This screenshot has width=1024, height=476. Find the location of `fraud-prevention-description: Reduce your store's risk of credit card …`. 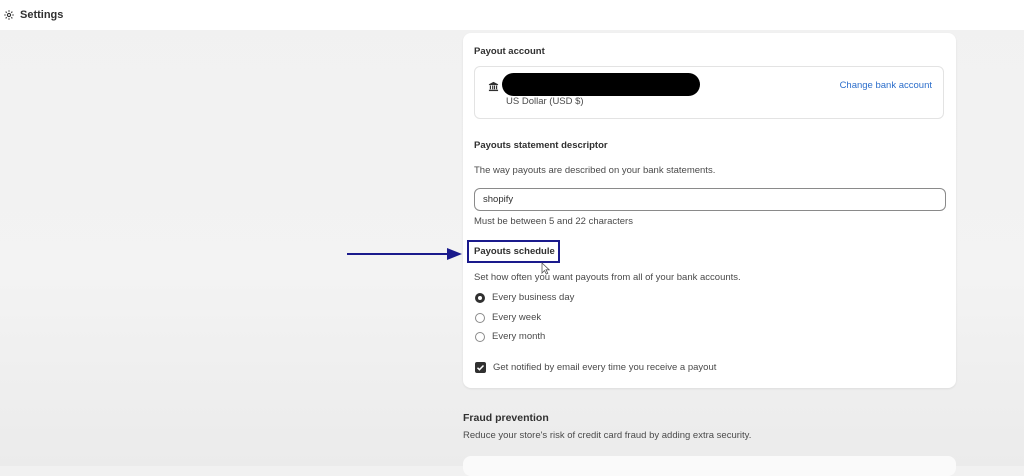

fraud-prevention-description: Reduce your store's risk of credit card … is located at coordinates (607, 435).